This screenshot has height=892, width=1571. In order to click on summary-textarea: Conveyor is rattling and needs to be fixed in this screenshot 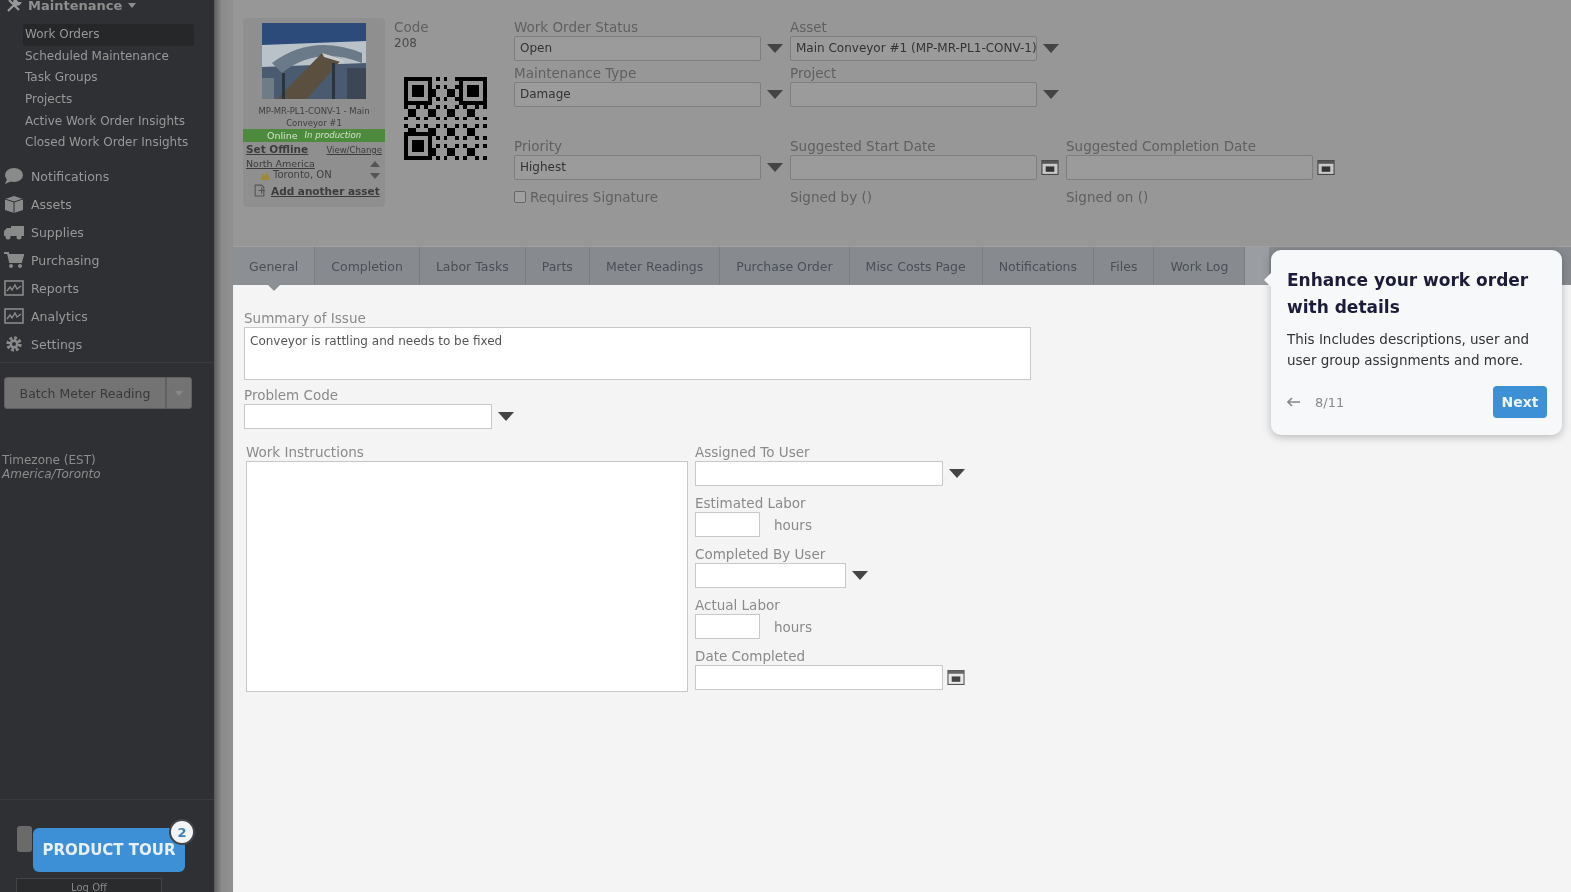, I will do `click(637, 353)`.